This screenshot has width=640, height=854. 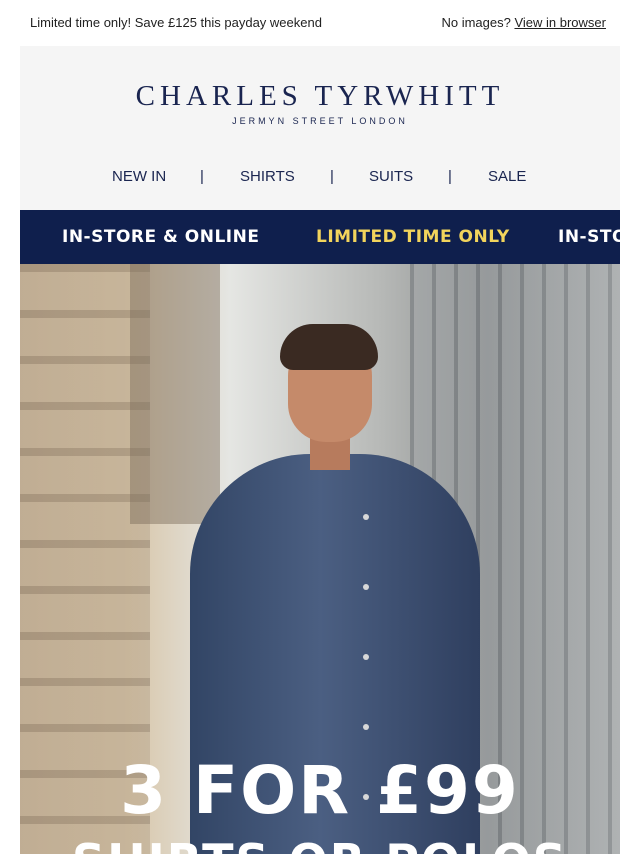 What do you see at coordinates (320, 790) in the screenshot?
I see `offer-headline: 3 FOR £99` at bounding box center [320, 790].